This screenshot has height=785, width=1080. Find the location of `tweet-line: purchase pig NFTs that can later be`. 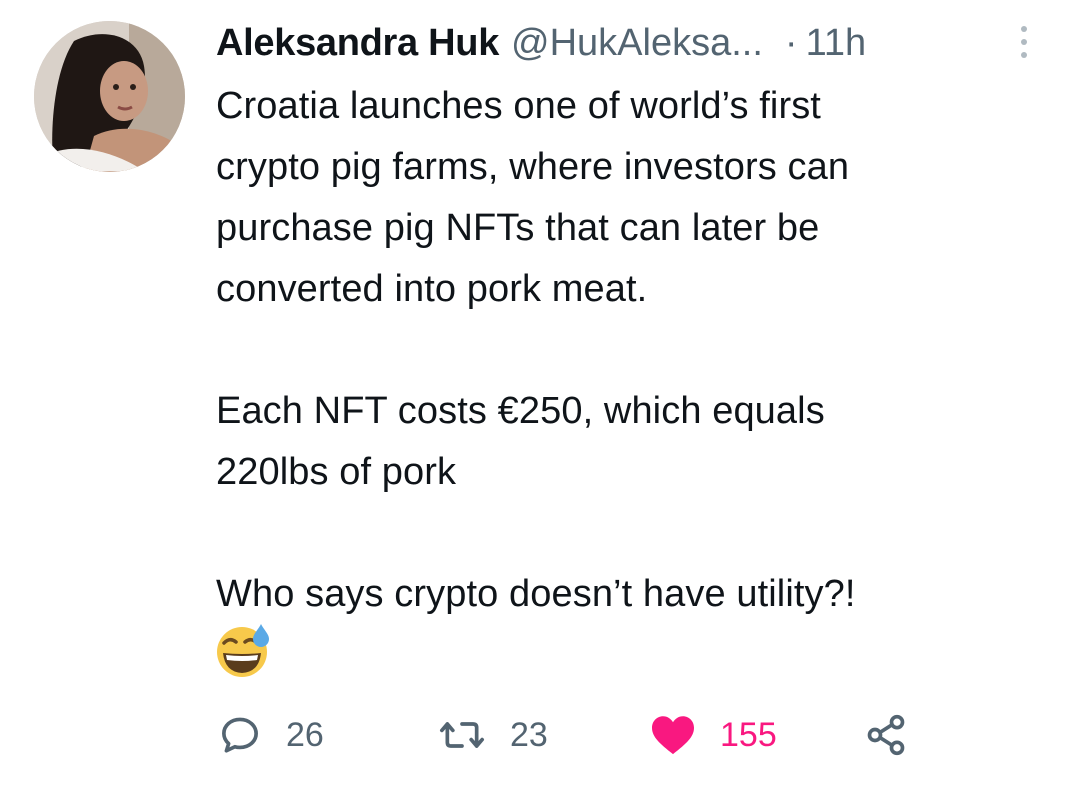

tweet-line: purchase pig NFTs that can later be is located at coordinates (518, 228).